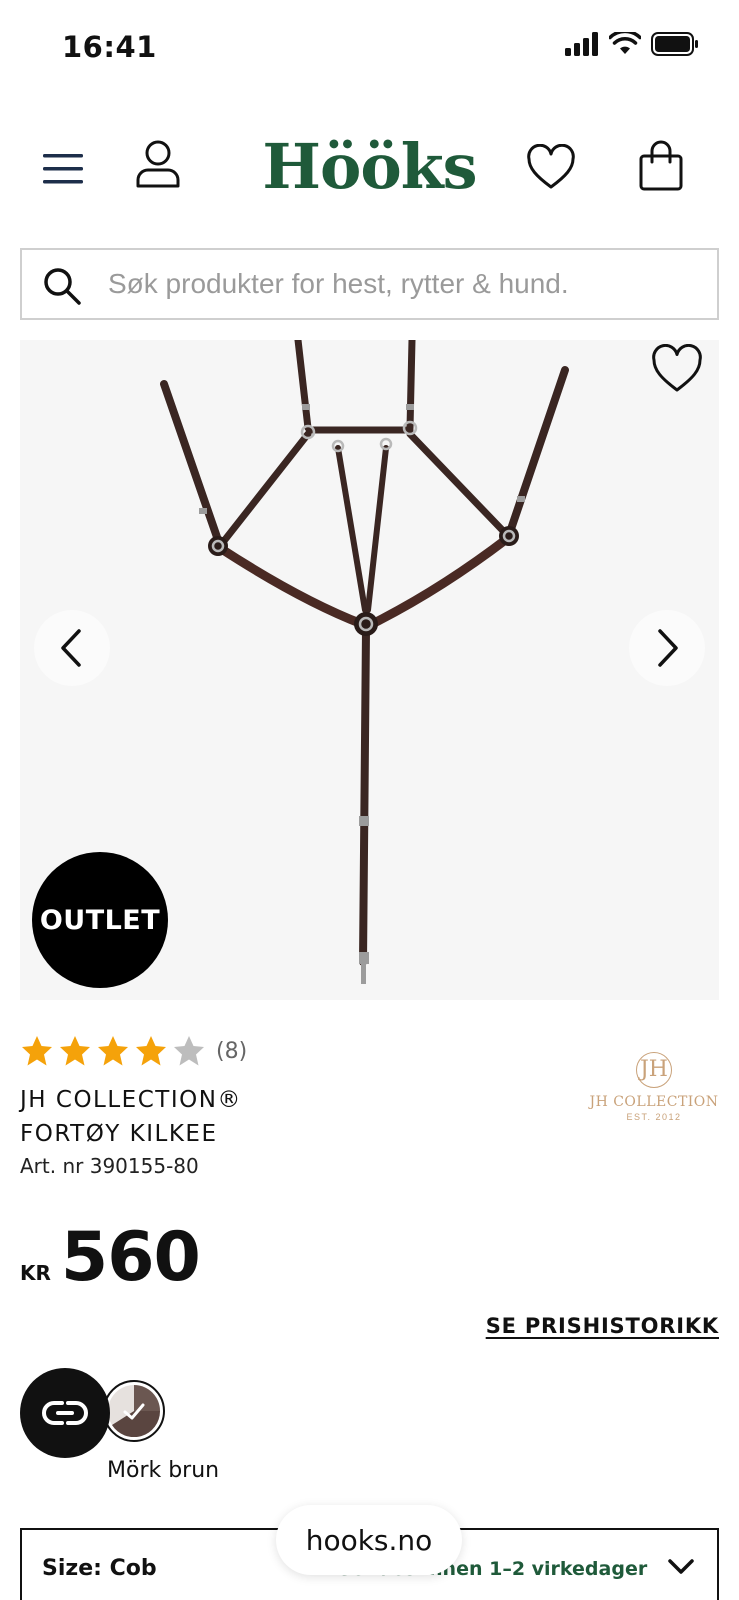 This screenshot has width=739, height=1600. What do you see at coordinates (133, 1051) in the screenshot?
I see `product-rating: (8)` at bounding box center [133, 1051].